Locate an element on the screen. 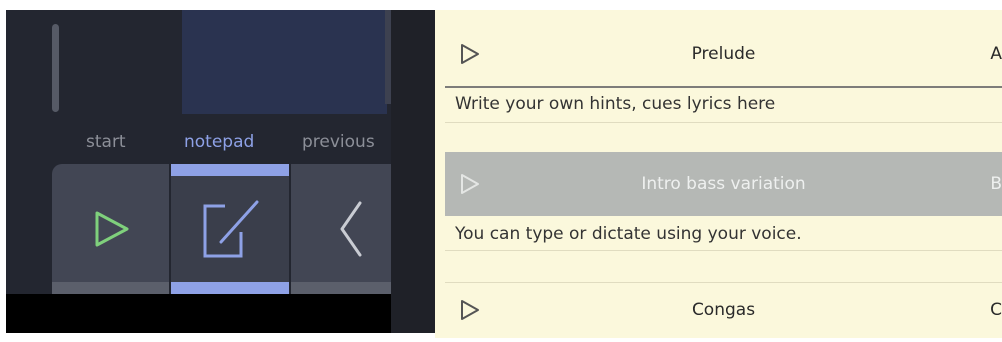  panel-gutter is located at coordinates (413, 171).